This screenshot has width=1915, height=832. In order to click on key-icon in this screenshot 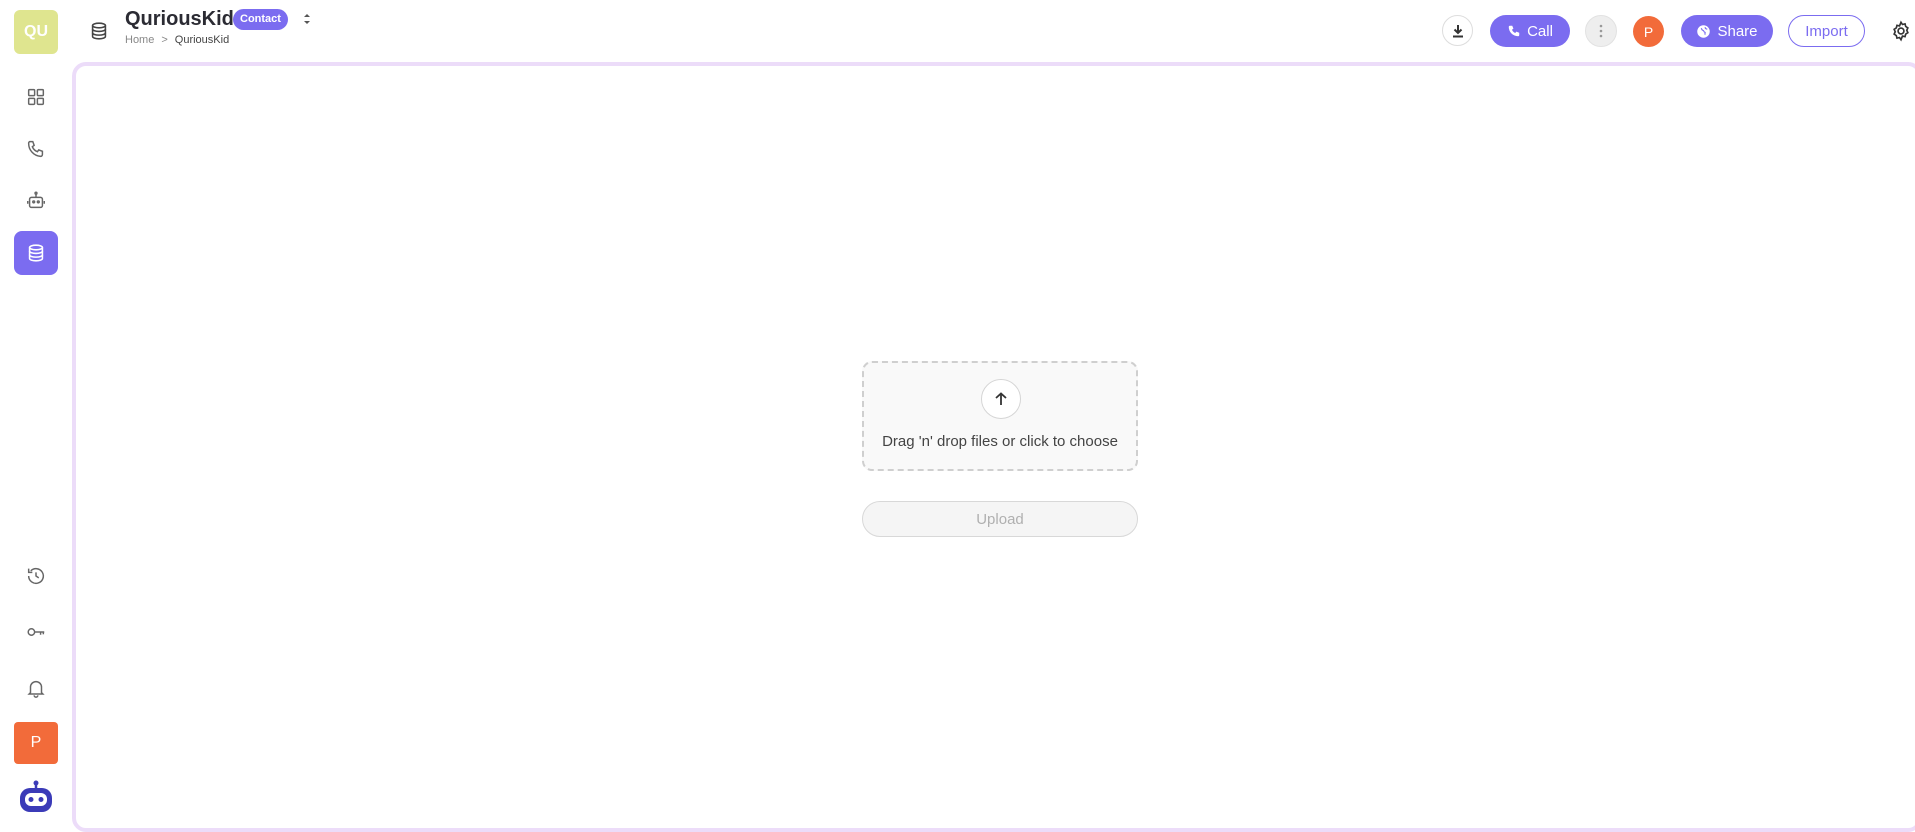, I will do `click(36, 632)`.